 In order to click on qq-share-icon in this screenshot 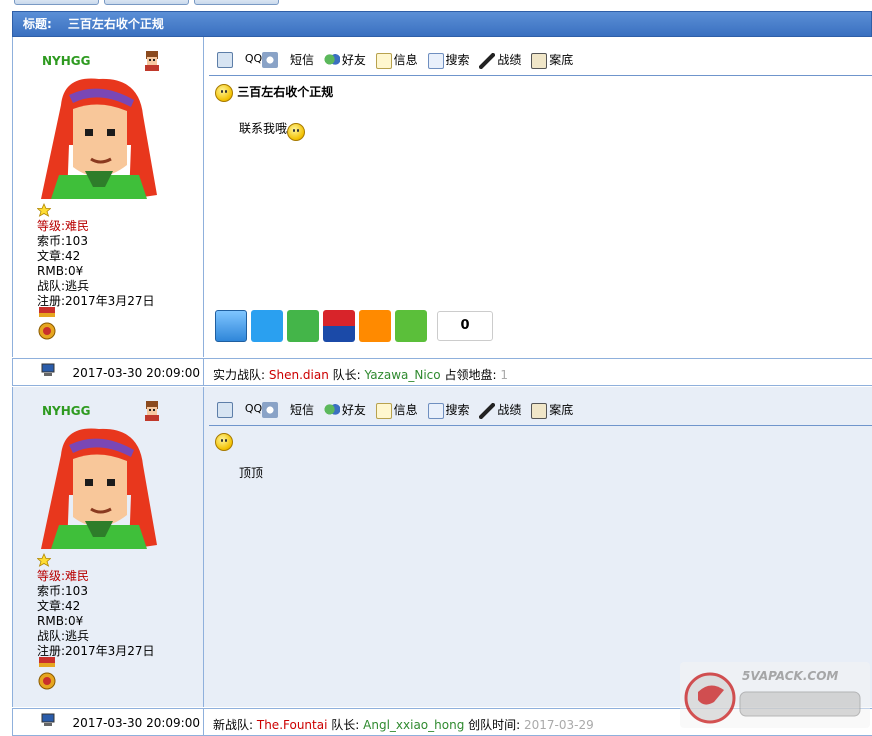, I will do `click(267, 326)`.